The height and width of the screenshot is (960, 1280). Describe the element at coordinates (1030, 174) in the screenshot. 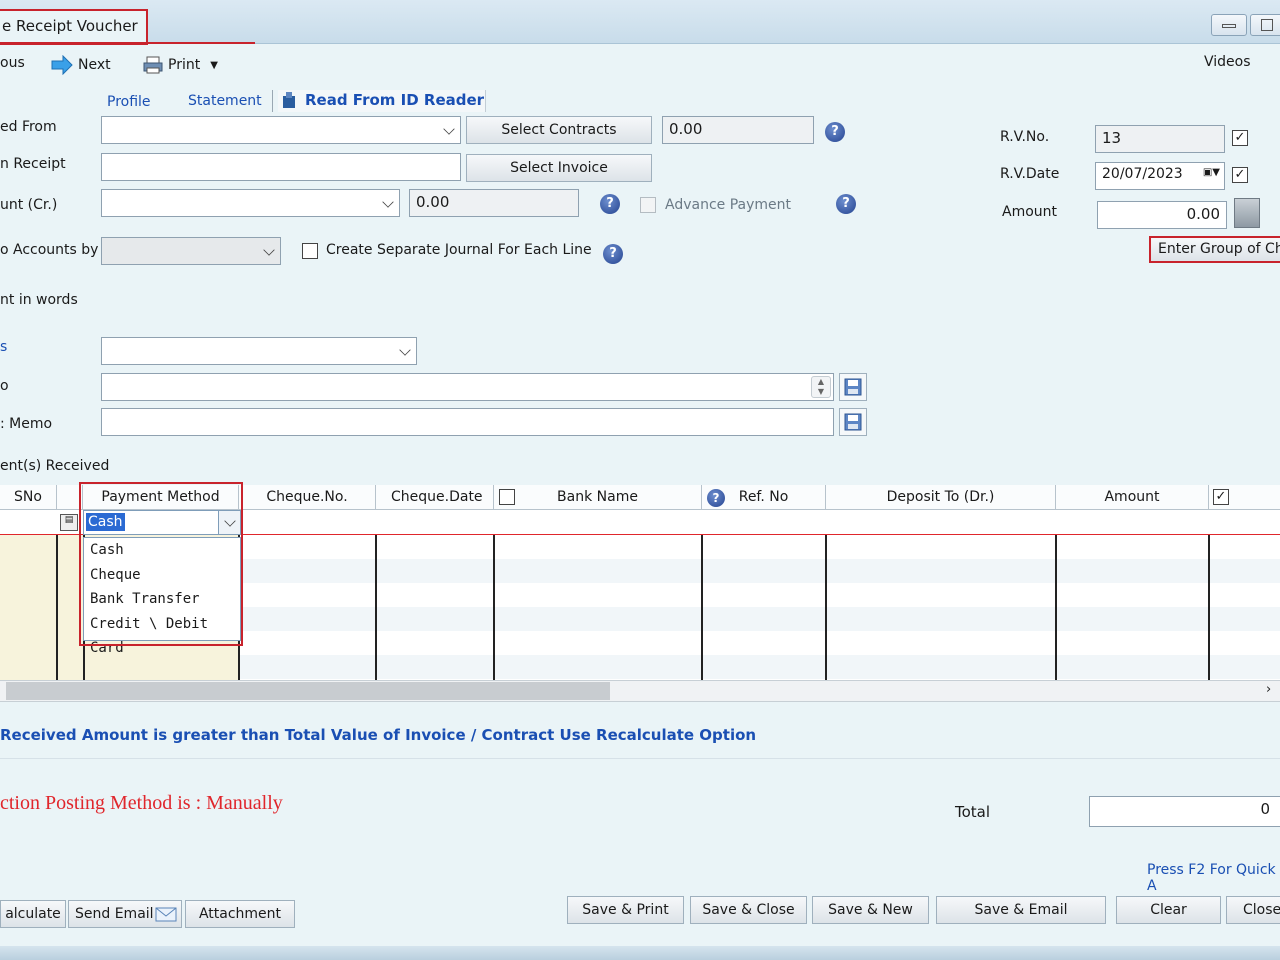

I see `rv-date-label: R.V.Date` at that location.